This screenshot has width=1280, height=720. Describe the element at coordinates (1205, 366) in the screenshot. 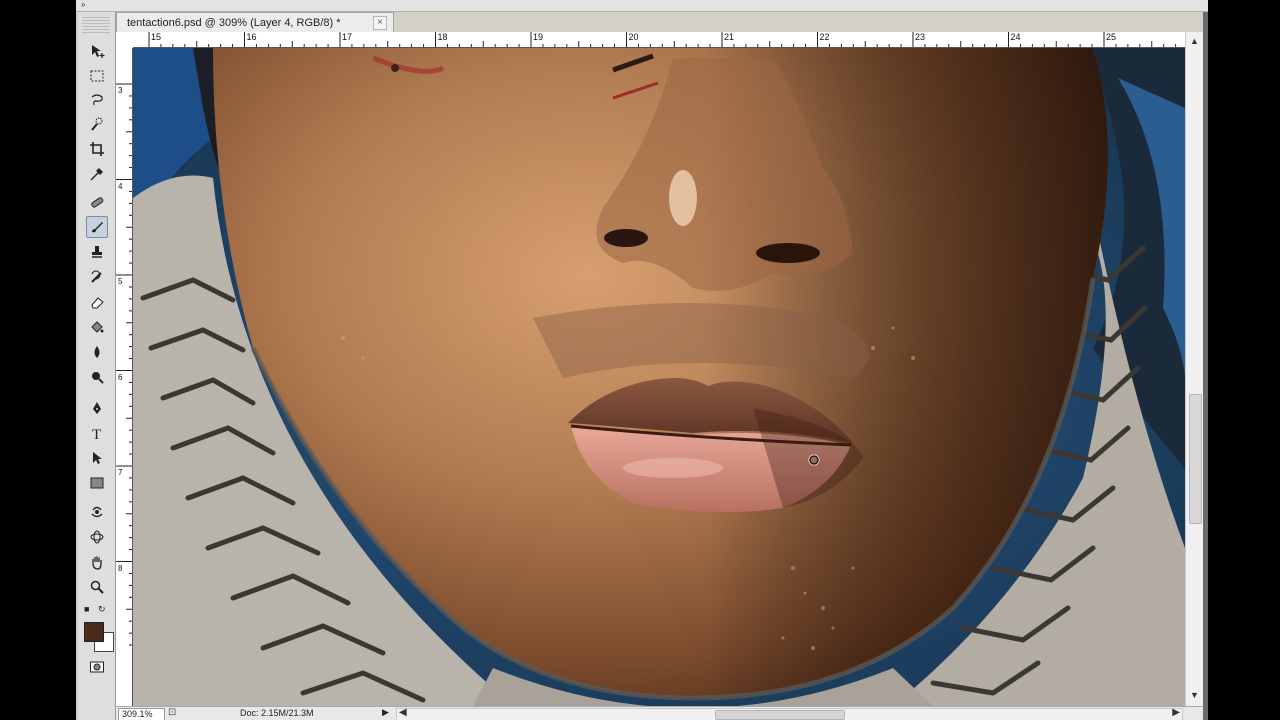

I see `panel-edge` at that location.